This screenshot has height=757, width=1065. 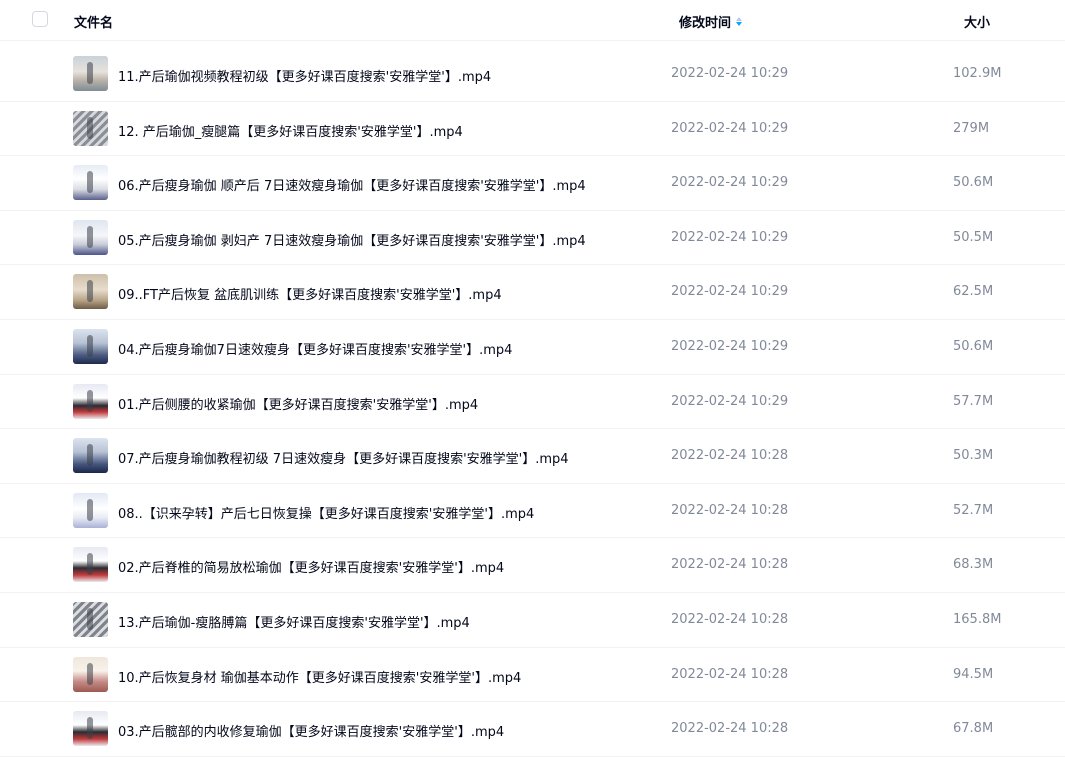 What do you see at coordinates (93, 21) in the screenshot?
I see `column-header-name: 文件名` at bounding box center [93, 21].